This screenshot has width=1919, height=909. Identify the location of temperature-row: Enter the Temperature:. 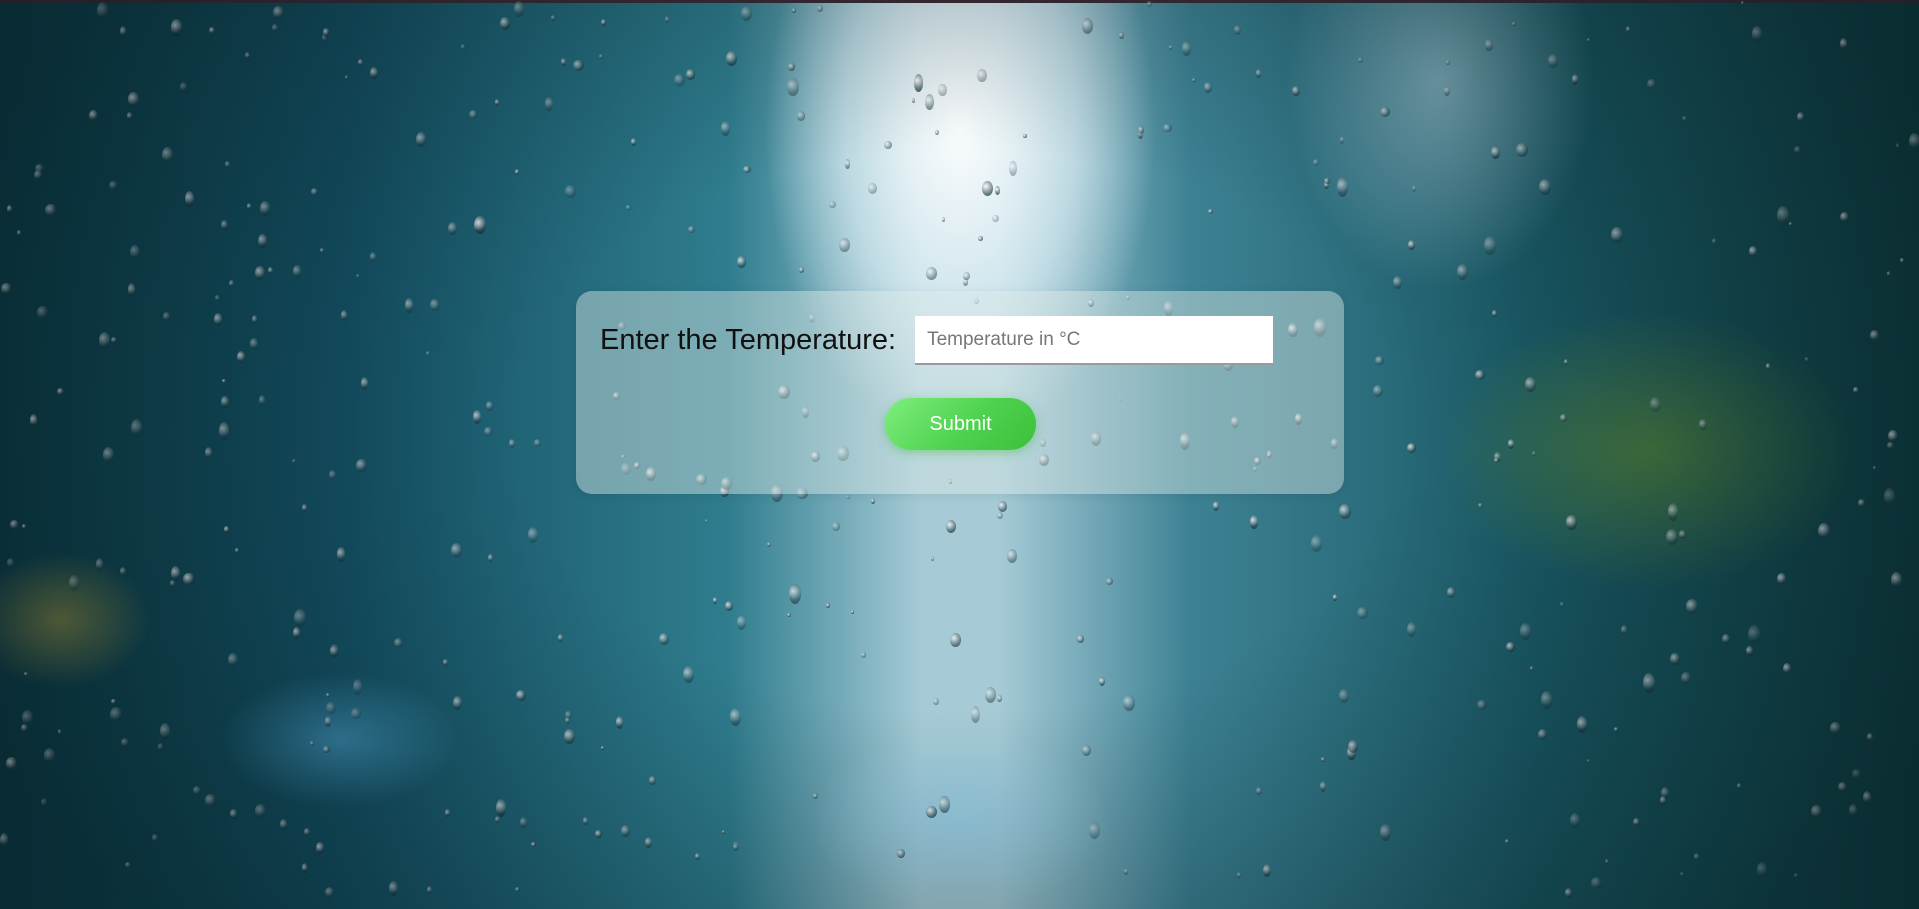
(937, 340).